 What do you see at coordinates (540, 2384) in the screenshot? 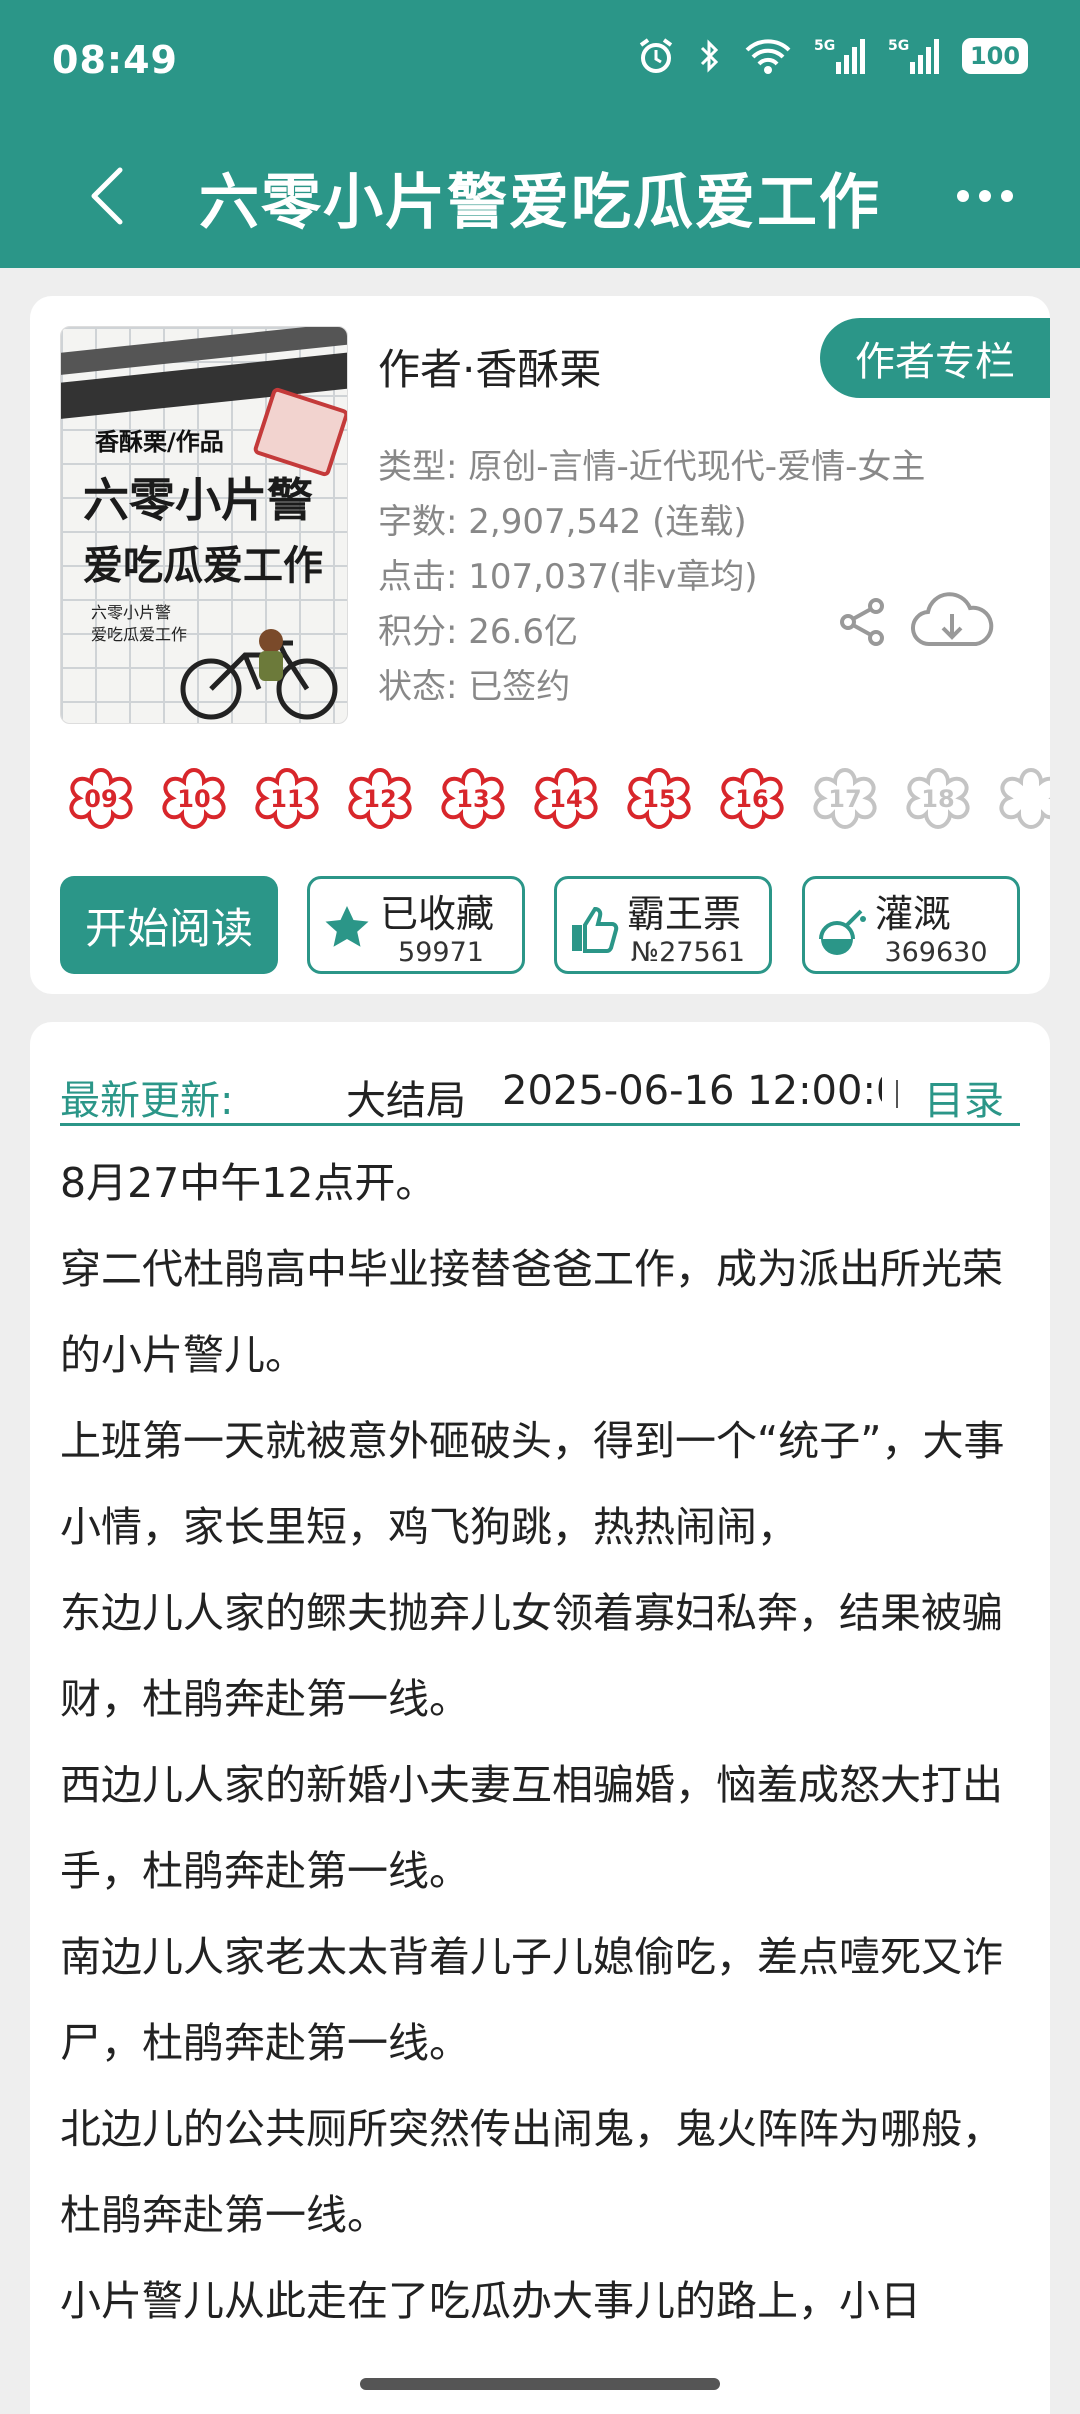
I see `home-indicator` at bounding box center [540, 2384].